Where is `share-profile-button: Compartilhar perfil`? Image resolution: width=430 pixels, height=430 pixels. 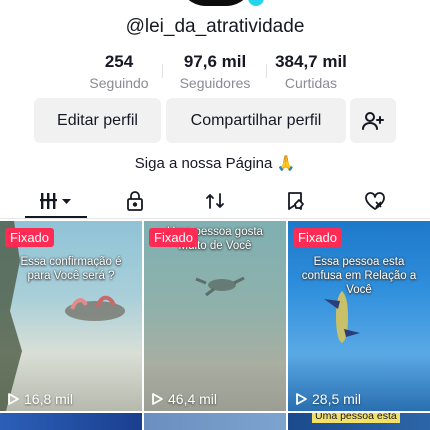 share-profile-button: Compartilhar perfil is located at coordinates (256, 120).